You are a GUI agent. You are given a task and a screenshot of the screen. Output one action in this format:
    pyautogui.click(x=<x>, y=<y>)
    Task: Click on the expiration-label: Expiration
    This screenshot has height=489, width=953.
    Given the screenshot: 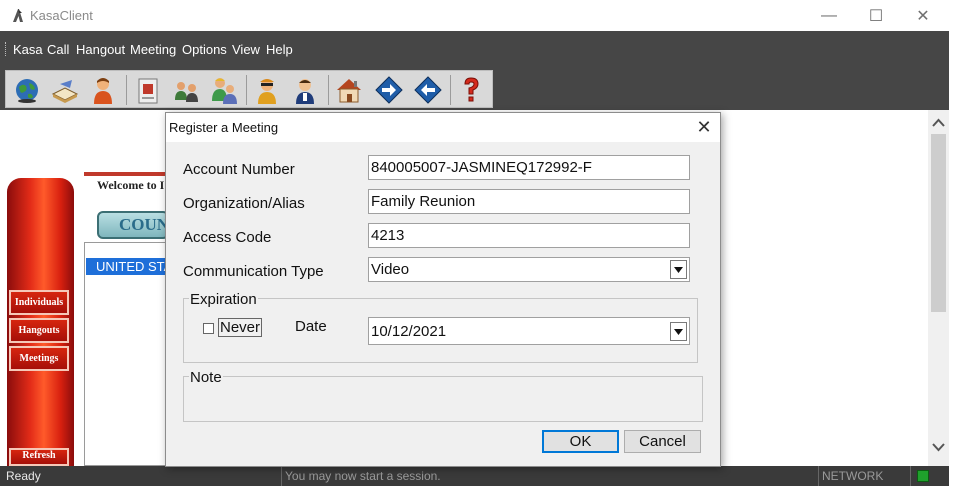 What is the action you would take?
    pyautogui.click(x=223, y=299)
    